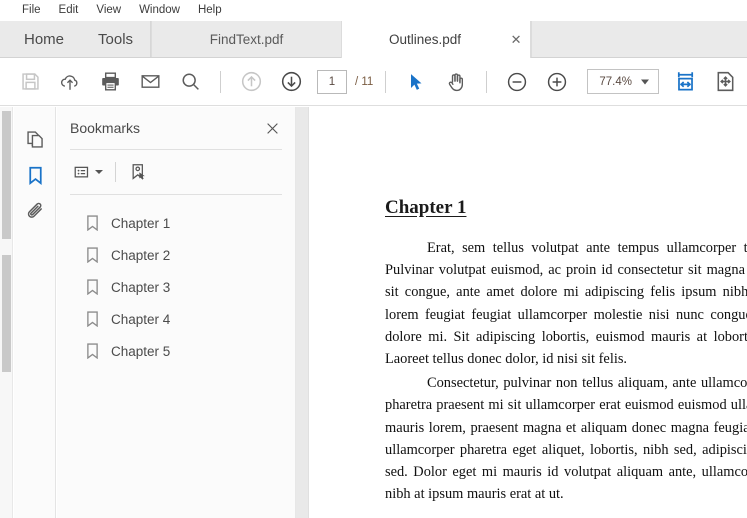 This screenshot has height=518, width=747. Describe the element at coordinates (108, 10) in the screenshot. I see `menu-item-view: View` at that location.